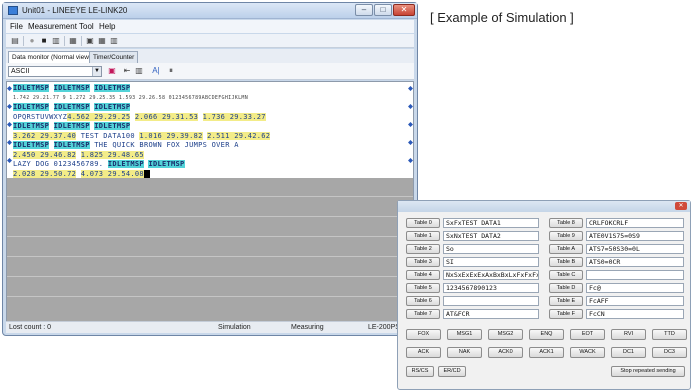  What do you see at coordinates (86, 26) in the screenshot?
I see `menu-tool: Tool` at bounding box center [86, 26].